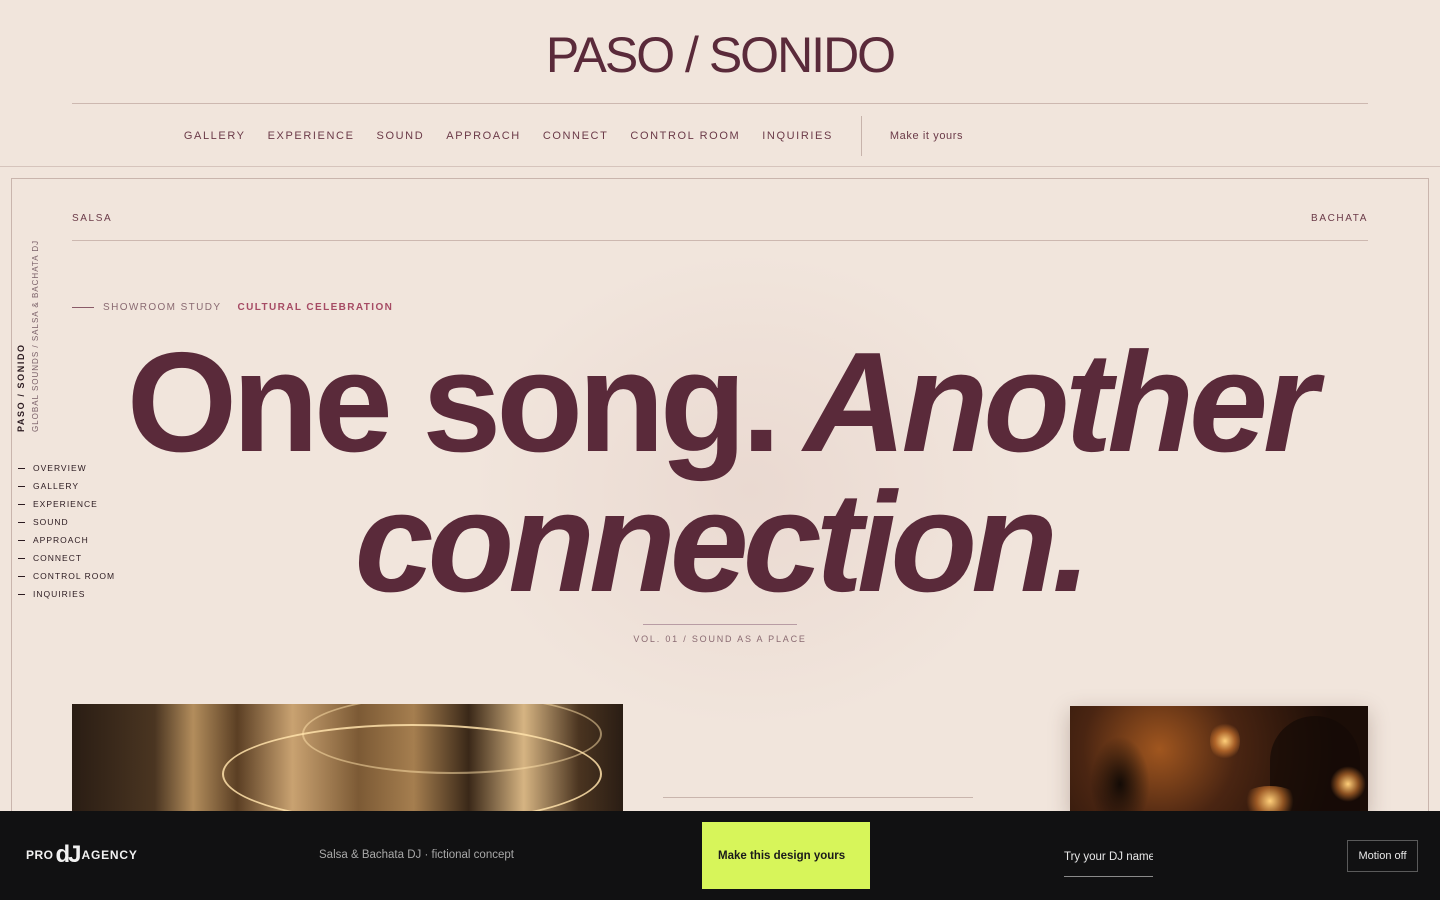  What do you see at coordinates (926, 136) in the screenshot?
I see `make-it-yours-link: Make it yours` at bounding box center [926, 136].